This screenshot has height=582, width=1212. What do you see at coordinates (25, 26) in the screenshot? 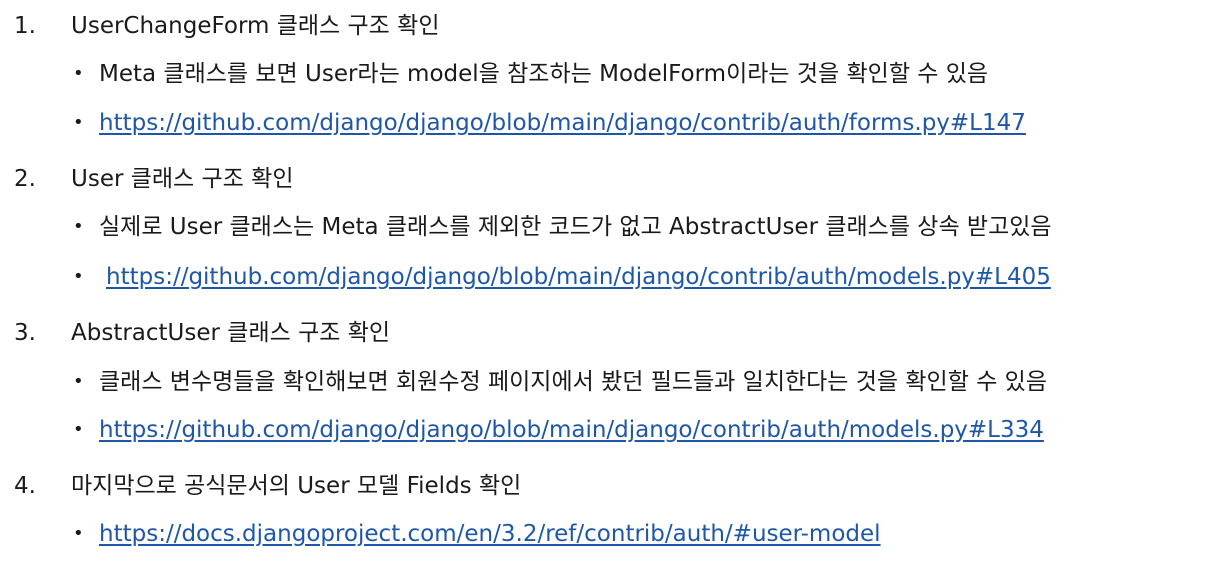
I see `section-number: 1.` at bounding box center [25, 26].